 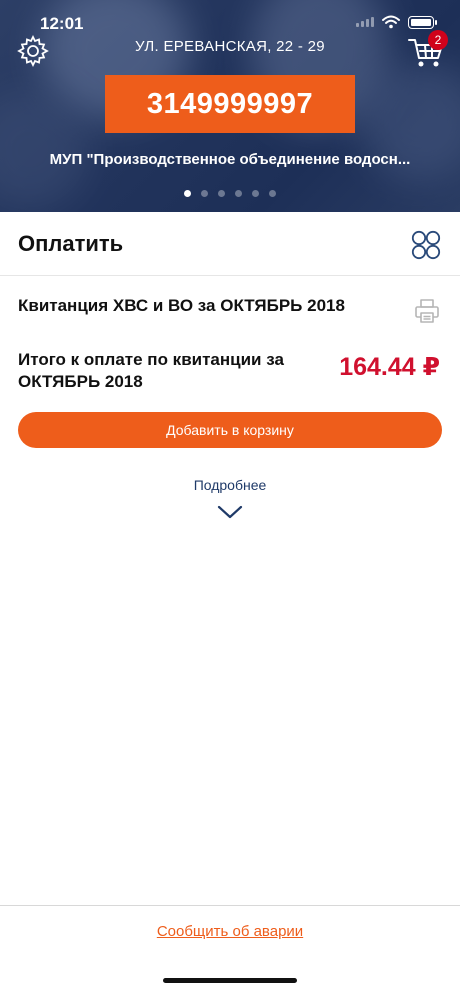 What do you see at coordinates (230, 244) in the screenshot?
I see `pay-section-header: Оплатить` at bounding box center [230, 244].